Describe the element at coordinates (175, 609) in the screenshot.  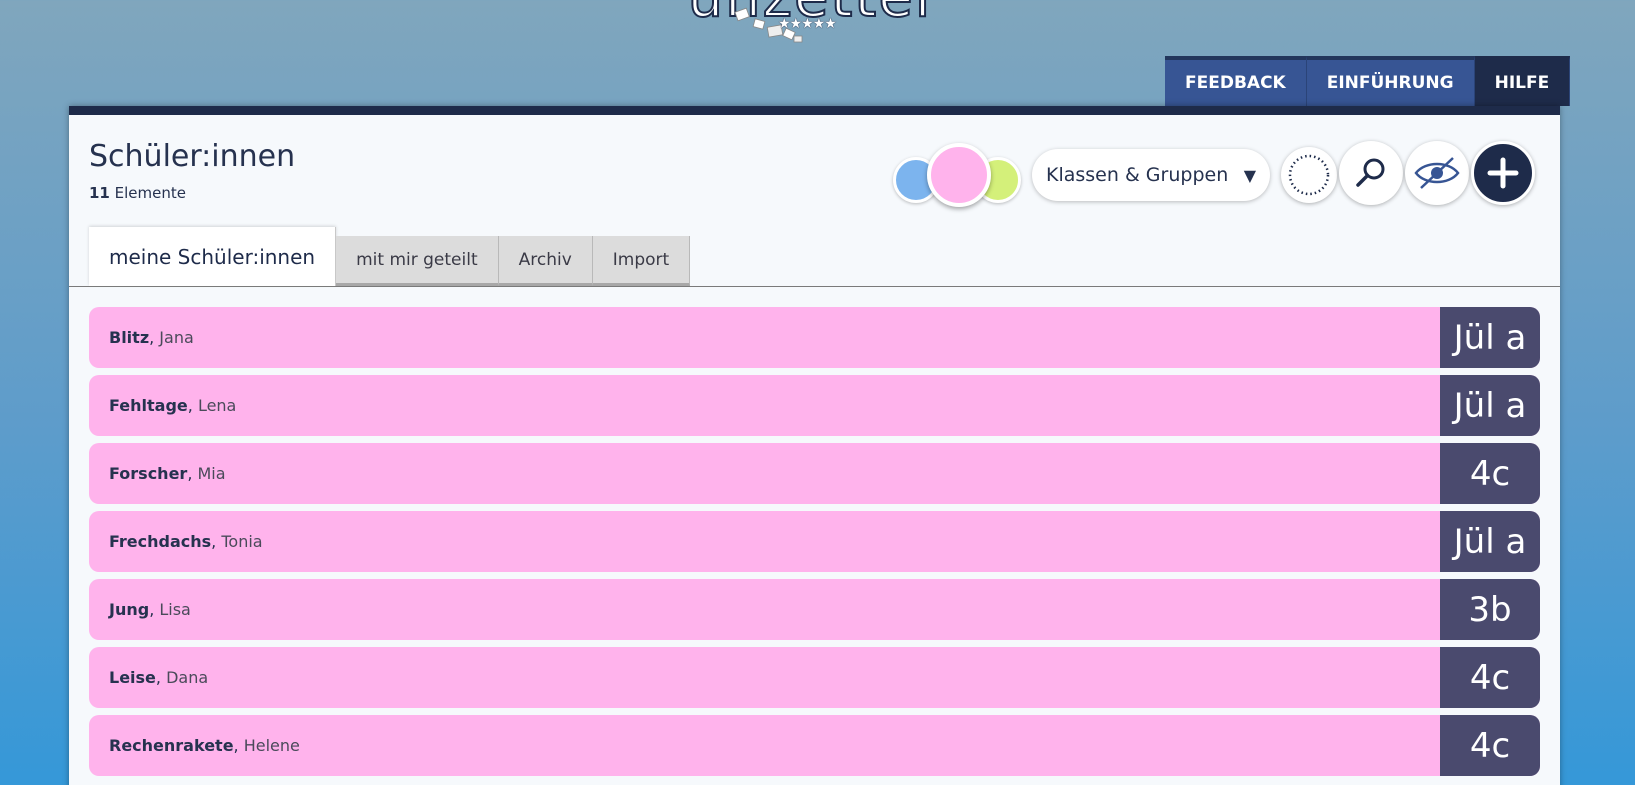
I see `first-name: Lisa` at that location.